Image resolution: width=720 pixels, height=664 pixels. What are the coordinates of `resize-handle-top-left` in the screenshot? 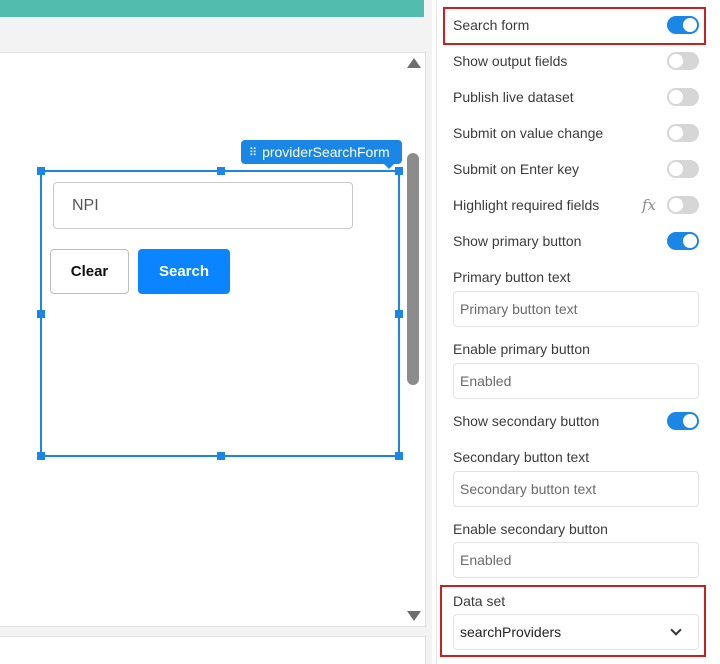 It's located at (41, 171).